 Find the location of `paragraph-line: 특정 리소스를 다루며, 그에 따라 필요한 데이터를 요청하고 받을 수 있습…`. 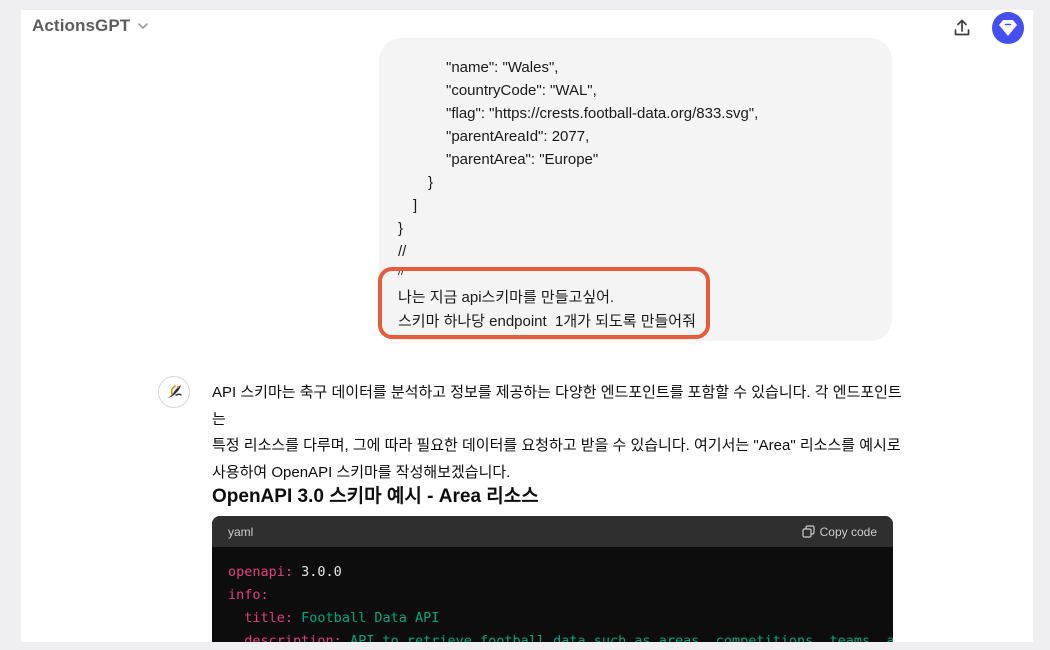

paragraph-line: 특정 리소스를 다루며, 그에 따라 필요한 데이터를 요청하고 받을 수 있습… is located at coordinates (556, 445).